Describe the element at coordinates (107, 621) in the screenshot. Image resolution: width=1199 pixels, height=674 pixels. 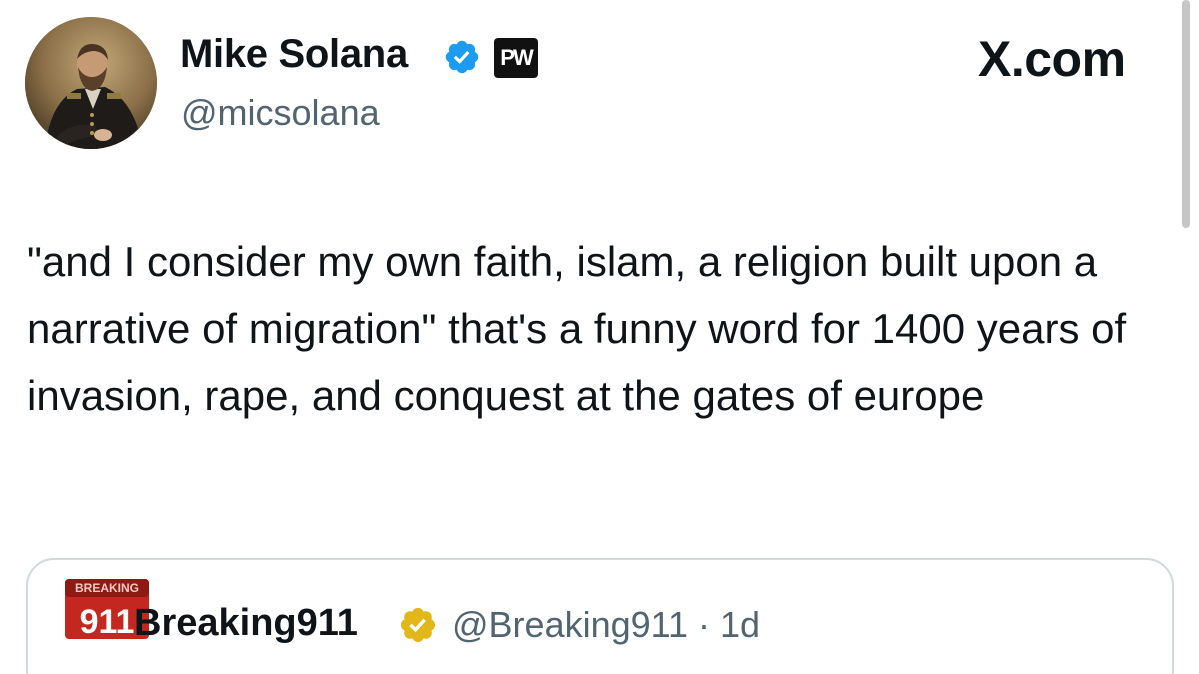
I see `avatar-big-text: 911` at that location.